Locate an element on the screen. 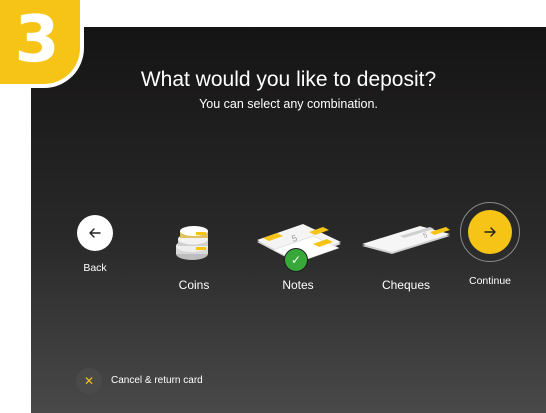 The height and width of the screenshot is (413, 546). option-coins-label: Coins is located at coordinates (194, 285).